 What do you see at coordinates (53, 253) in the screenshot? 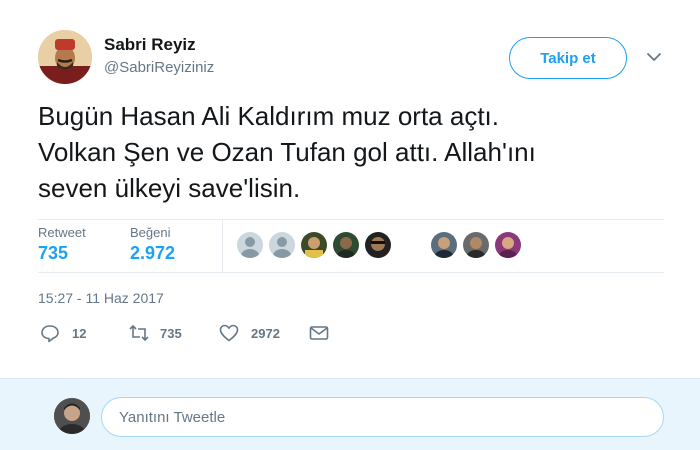
I see `retweet-stat-value: 735` at bounding box center [53, 253].